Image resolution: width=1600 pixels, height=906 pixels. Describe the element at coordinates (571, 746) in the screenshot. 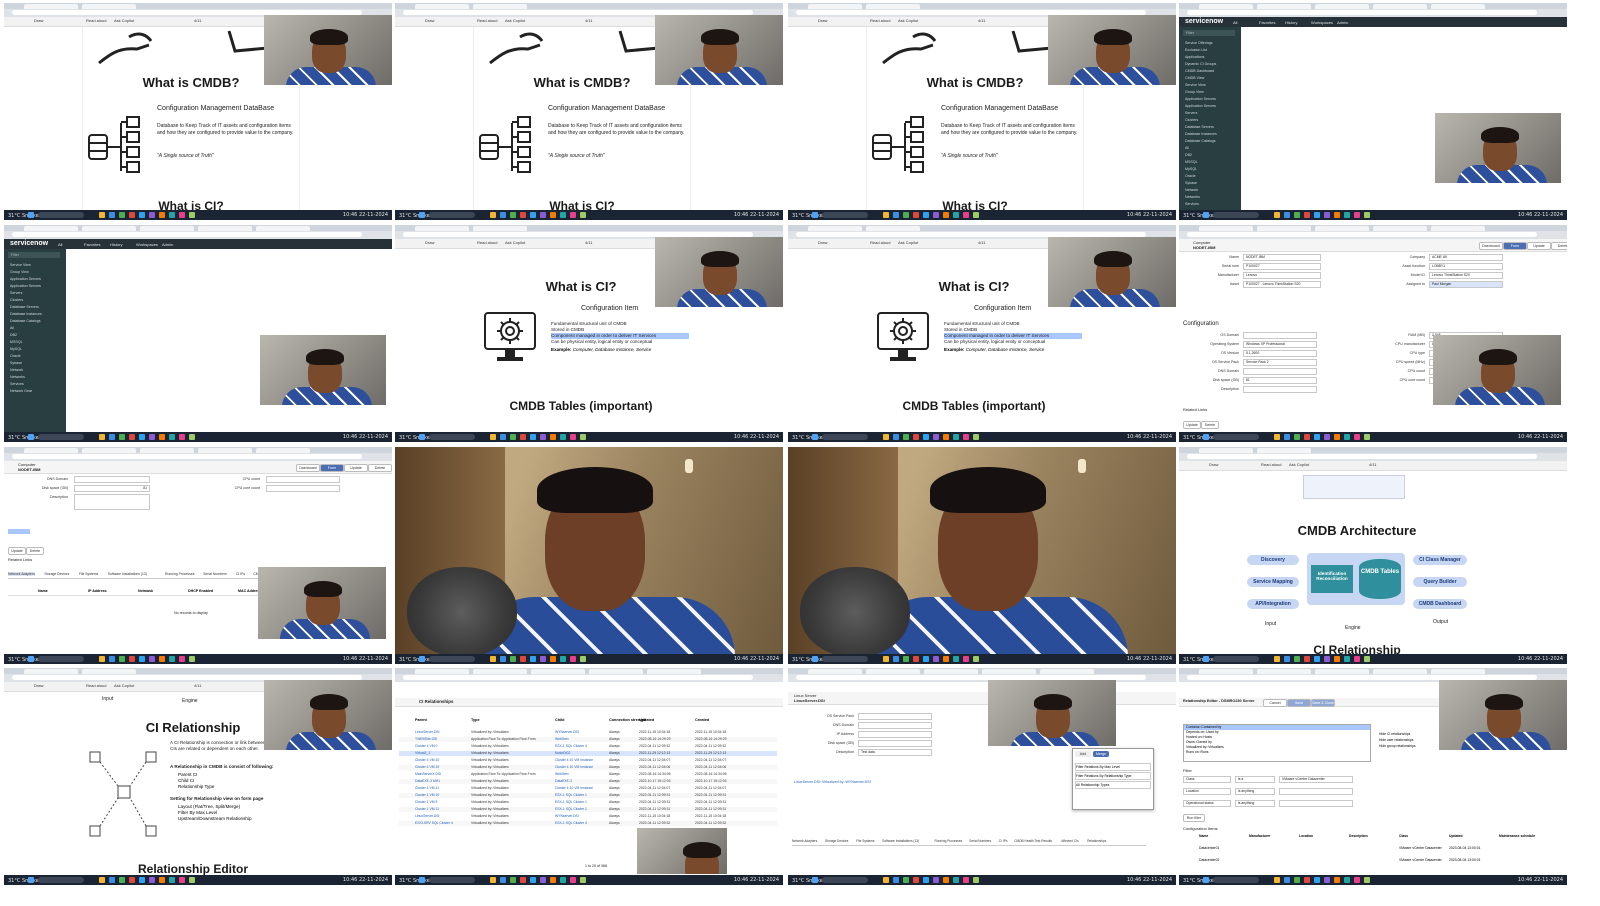

I see `table-cell: ESX-1 SQL Cluster 4` at that location.